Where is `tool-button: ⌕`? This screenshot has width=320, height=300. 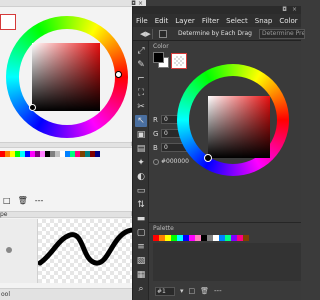 tool-button: ⌕ is located at coordinates (141, 289).